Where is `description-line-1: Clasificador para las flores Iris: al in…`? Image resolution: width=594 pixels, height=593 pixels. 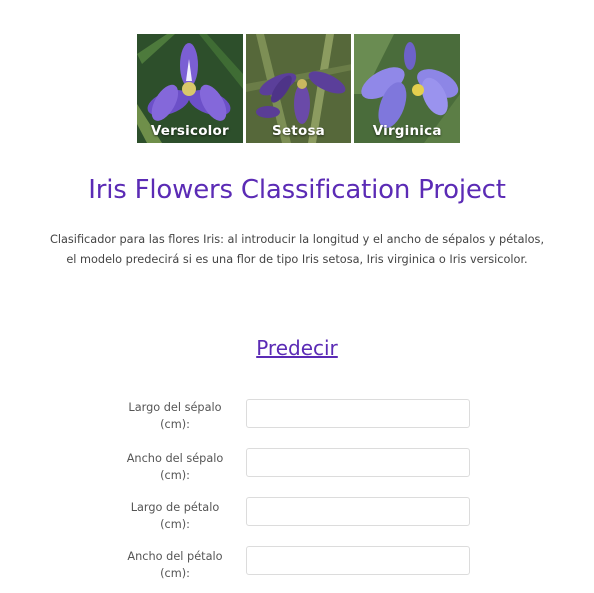 description-line-1: Clasificador para las flores Iris: al in… is located at coordinates (297, 239).